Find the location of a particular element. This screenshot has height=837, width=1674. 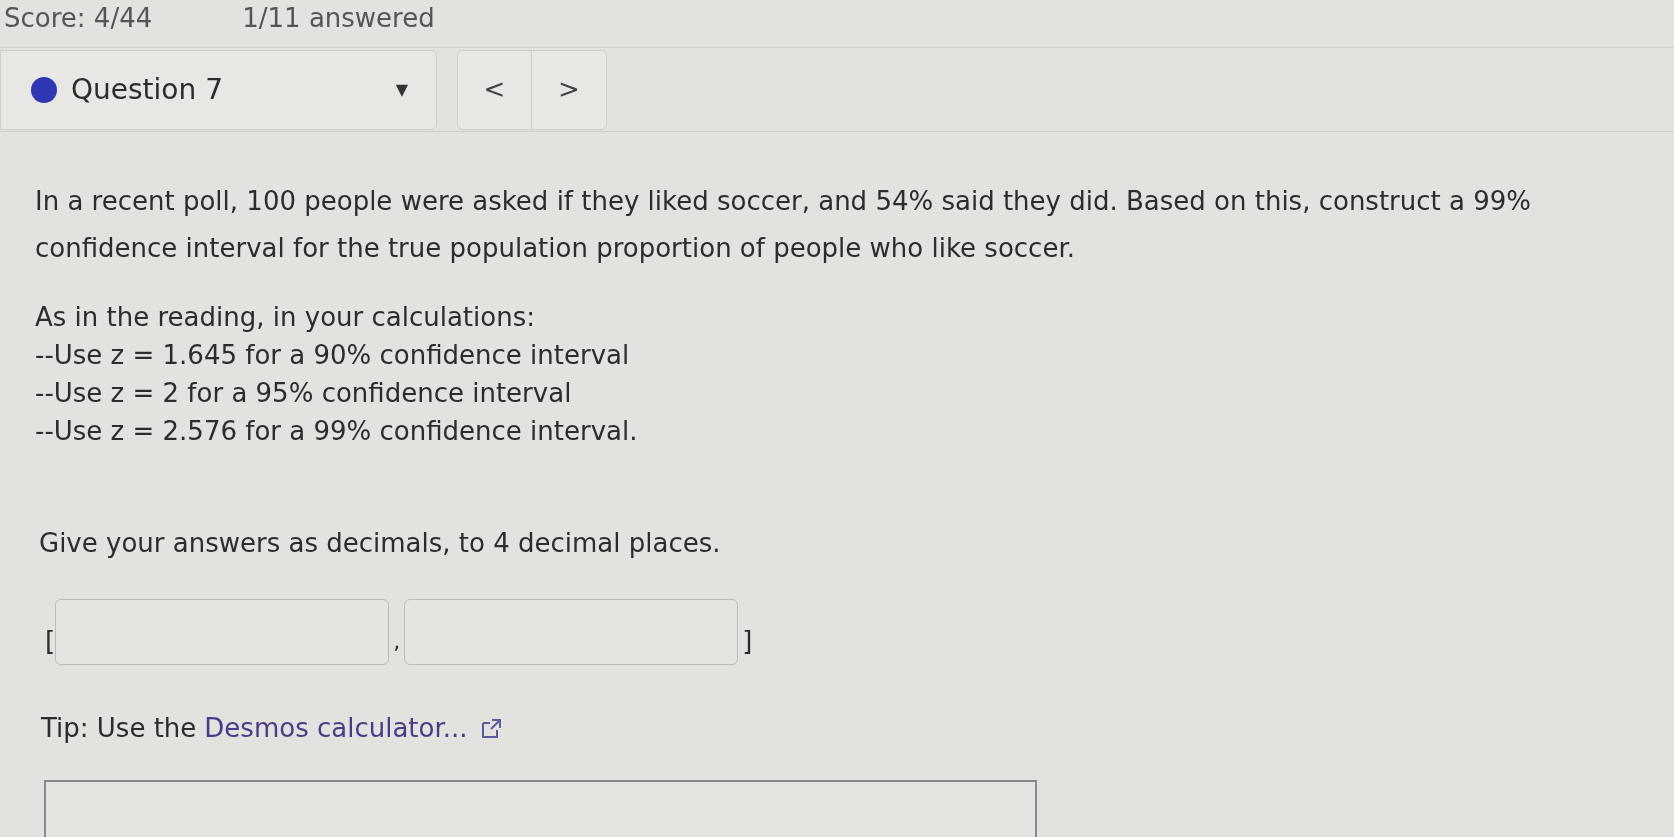

bracket-text: ] is located at coordinates (747, 641).